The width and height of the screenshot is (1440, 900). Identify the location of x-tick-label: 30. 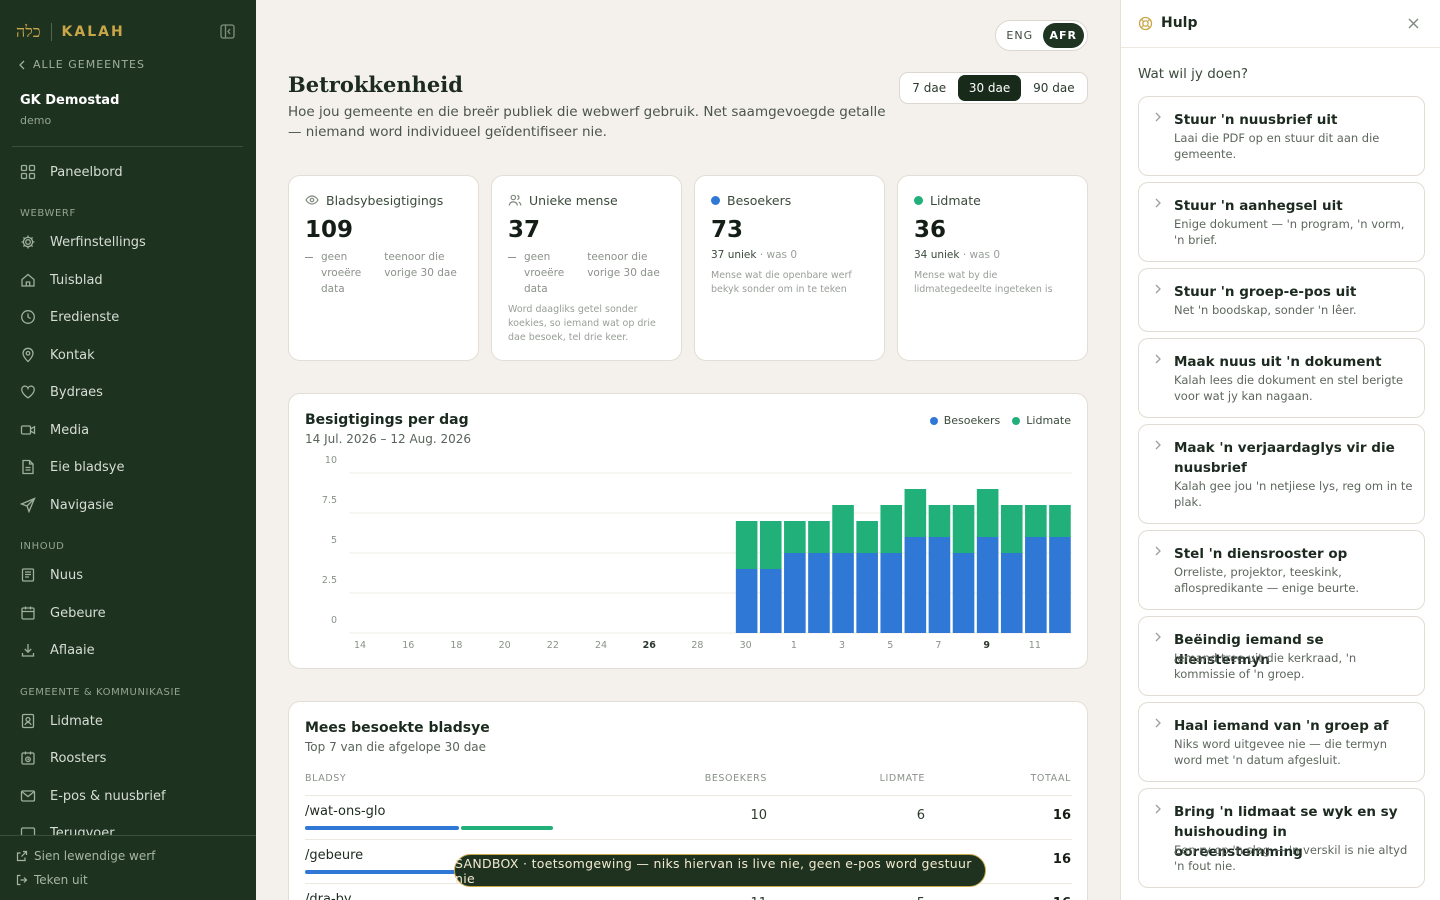
(746, 645).